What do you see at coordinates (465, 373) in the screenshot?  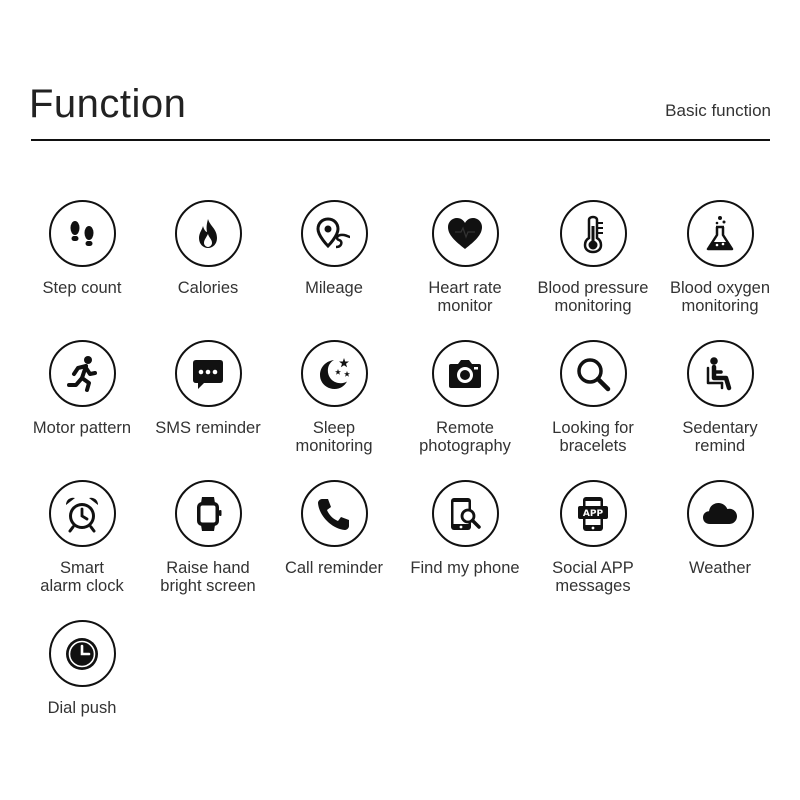 I see `camera-icon` at bounding box center [465, 373].